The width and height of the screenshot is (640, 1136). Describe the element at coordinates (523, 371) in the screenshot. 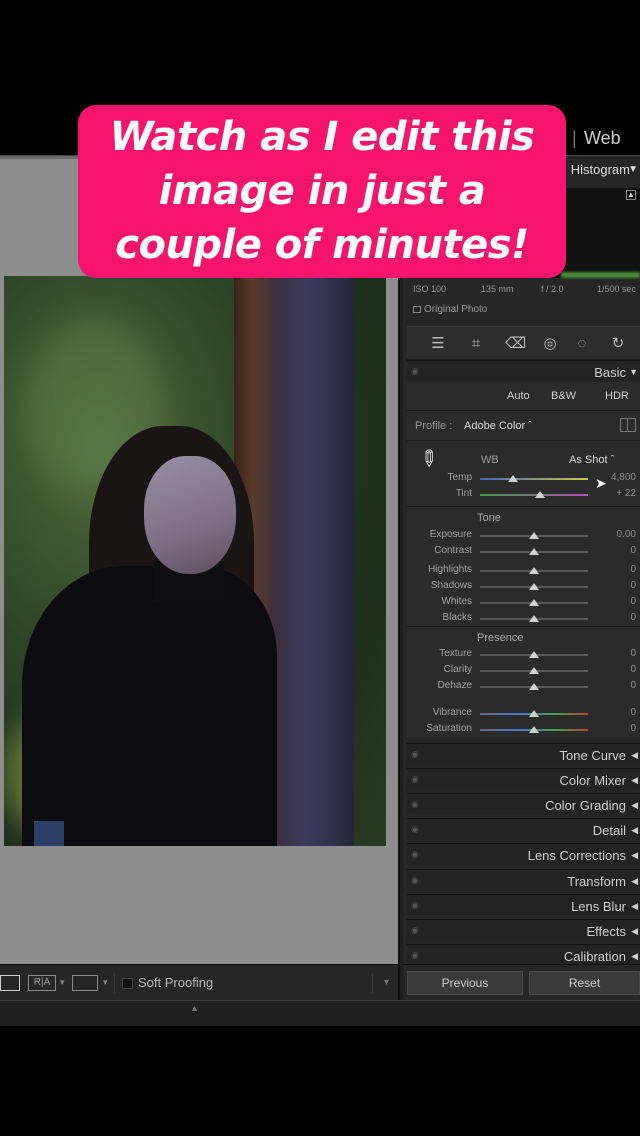

I see `basic-section-header: ◉ Basic ▼` at that location.